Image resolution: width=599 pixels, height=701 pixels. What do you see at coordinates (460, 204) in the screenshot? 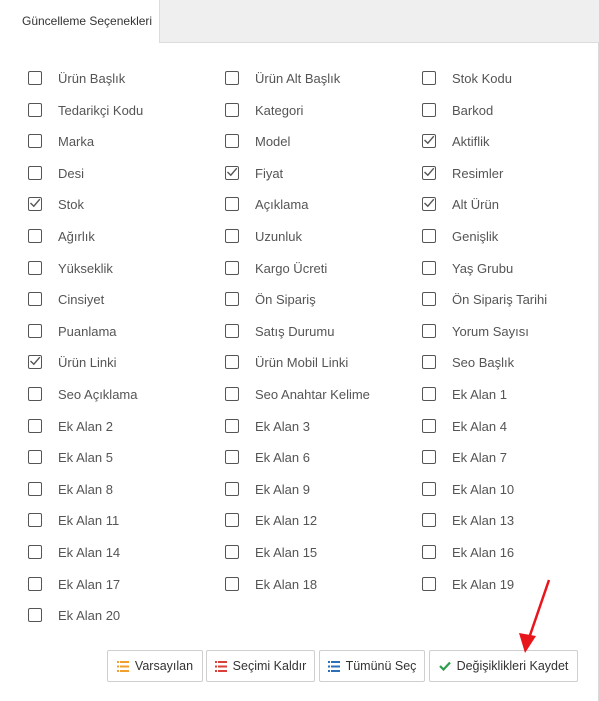
I see `option-alt-urun: Alt Ürün` at bounding box center [460, 204].